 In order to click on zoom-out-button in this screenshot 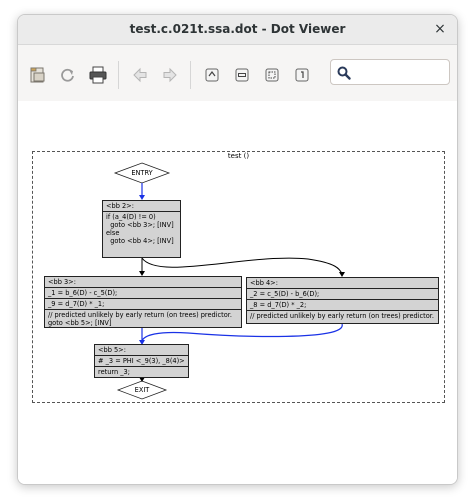, I will do `click(242, 75)`.